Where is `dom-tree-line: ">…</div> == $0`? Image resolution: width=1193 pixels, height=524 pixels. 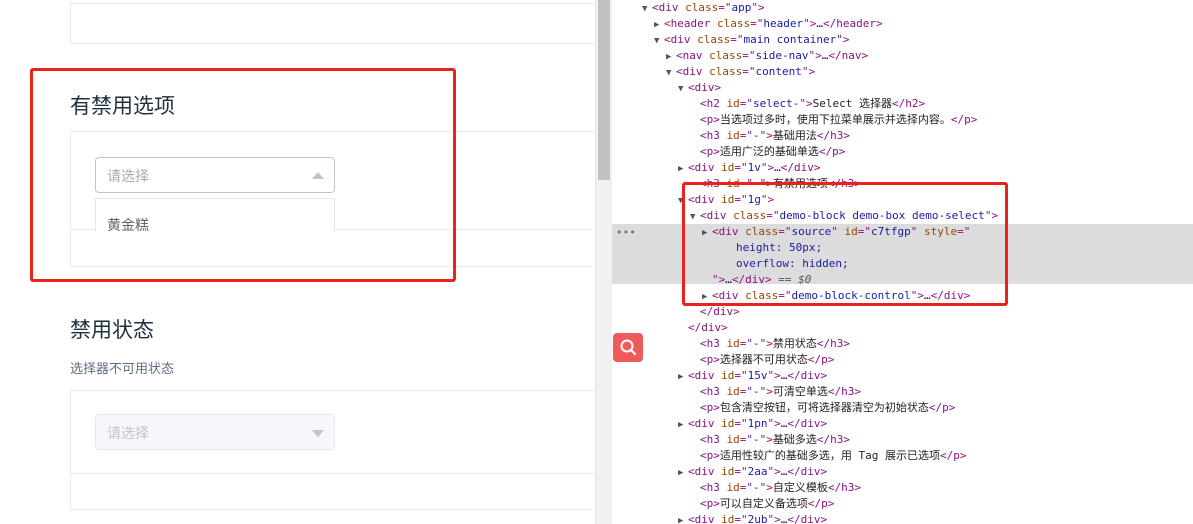
dom-tree-line: ">…</div> == $0 is located at coordinates (902, 280).